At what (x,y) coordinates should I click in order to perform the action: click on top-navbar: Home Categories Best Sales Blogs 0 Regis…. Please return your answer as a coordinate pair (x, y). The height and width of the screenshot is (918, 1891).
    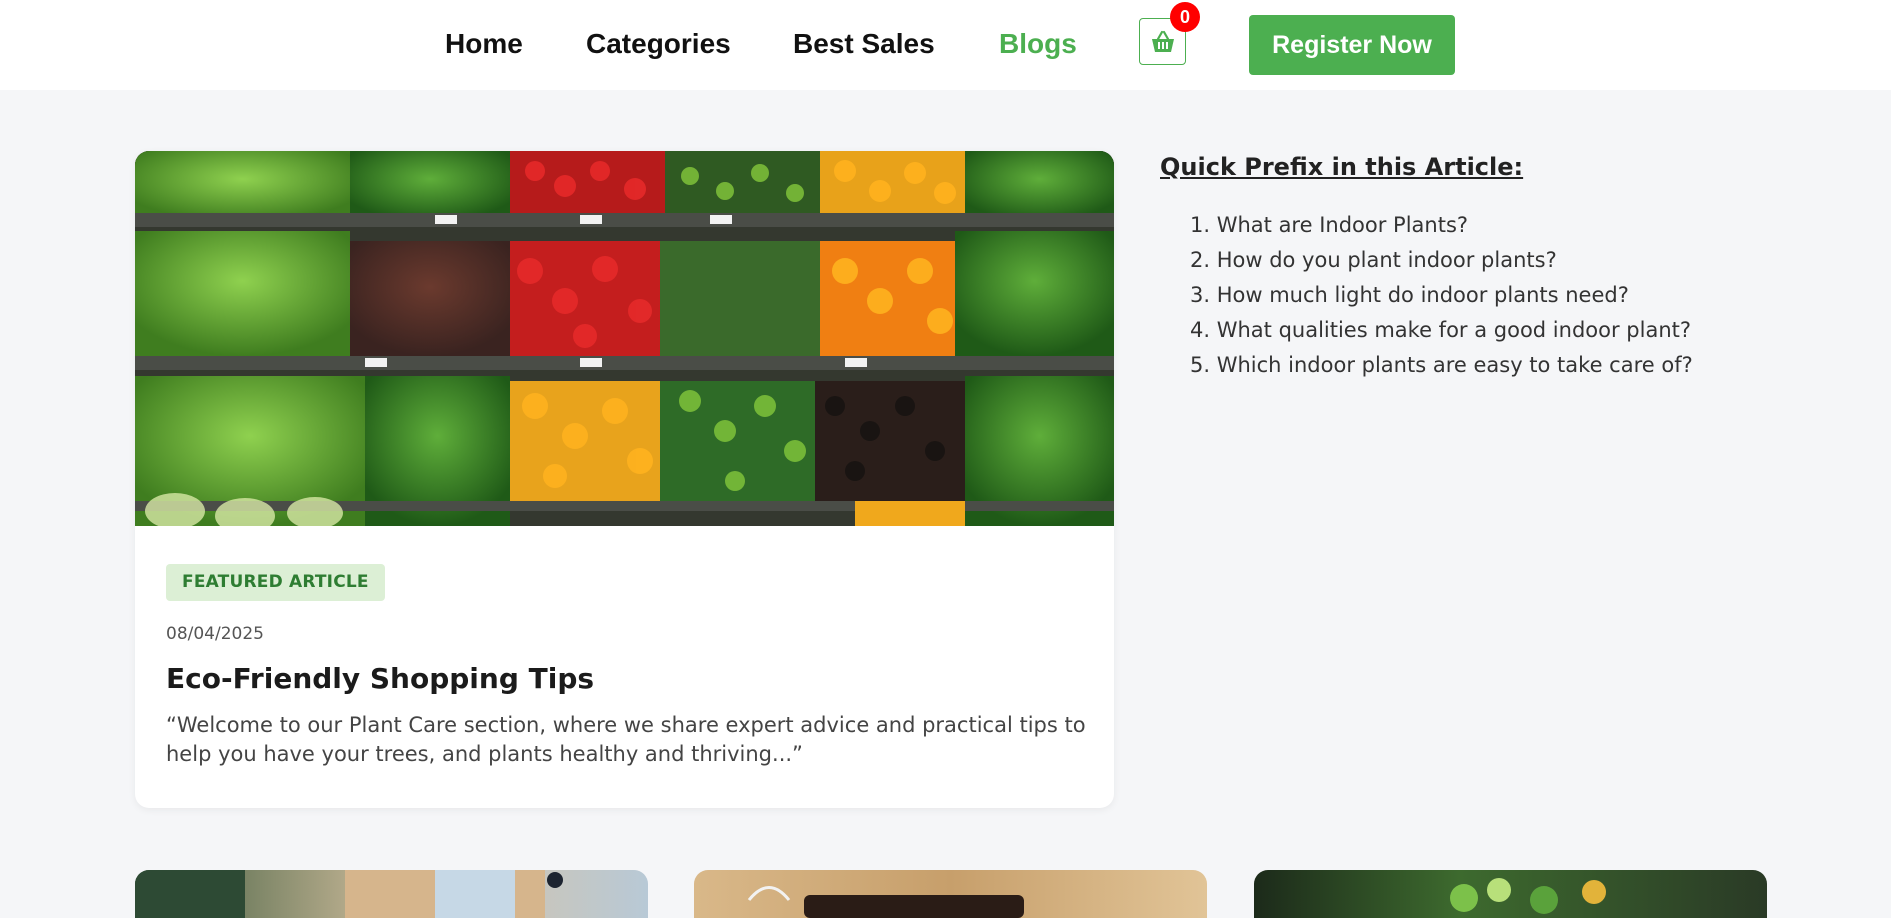
    Looking at the image, I should click on (945, 45).